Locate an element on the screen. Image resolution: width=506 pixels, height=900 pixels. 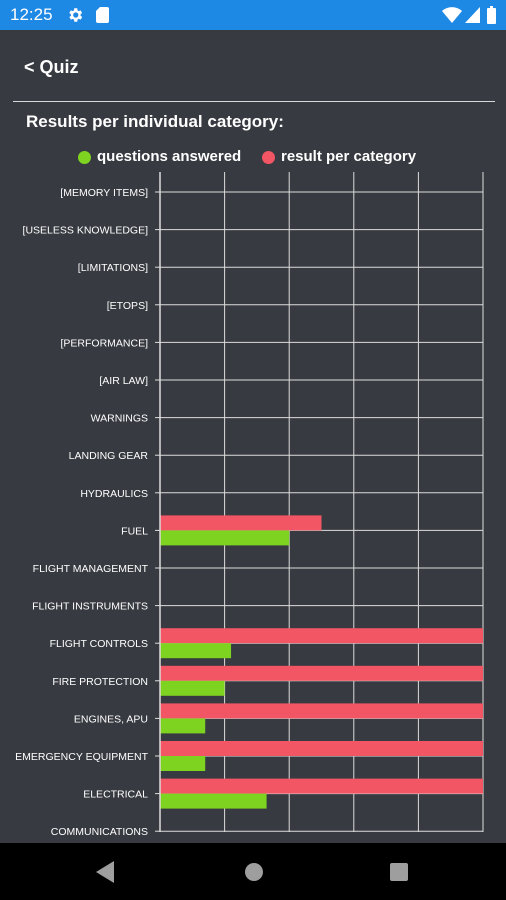
category-label: [MEMORY ITEMS] is located at coordinates (104, 193).